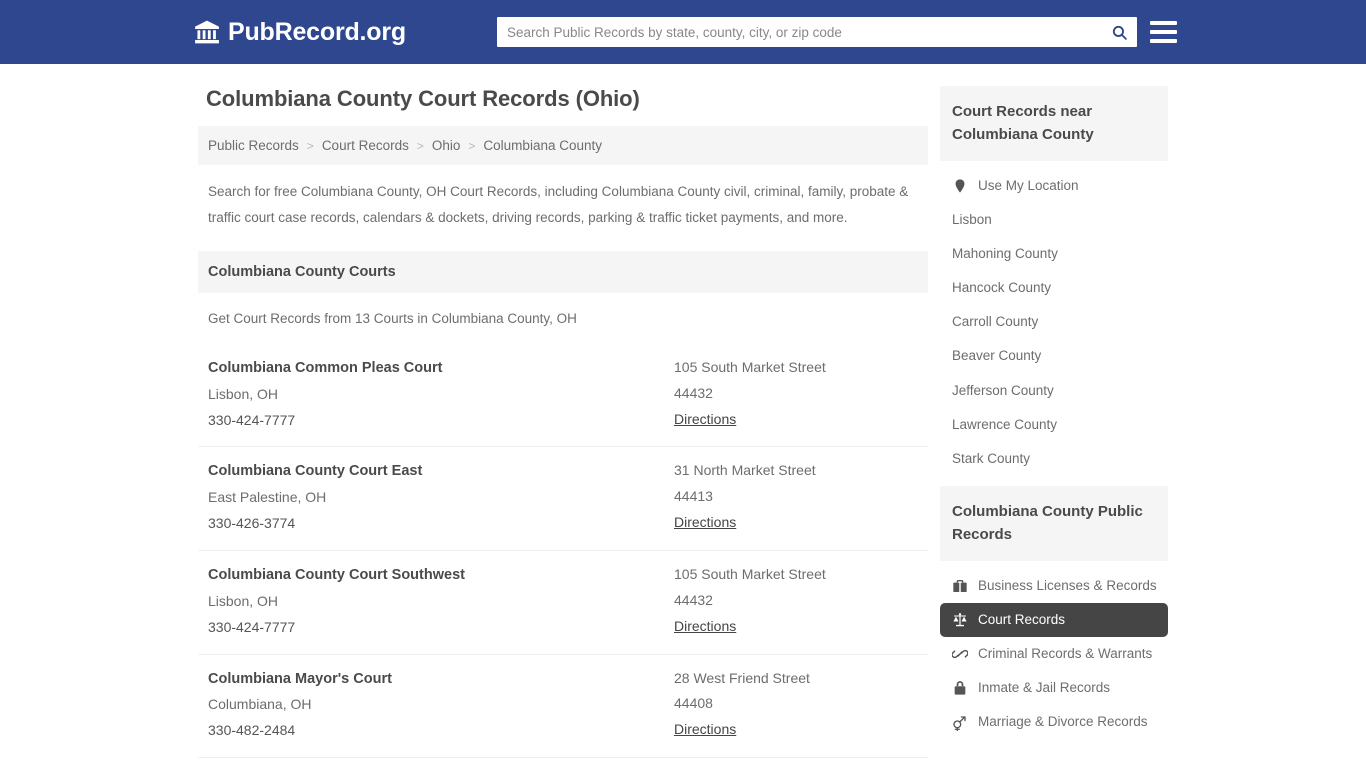 The image size is (1366, 768). I want to click on public-record-item-business-licenses-records: Business Licenses & Records, so click(1054, 586).